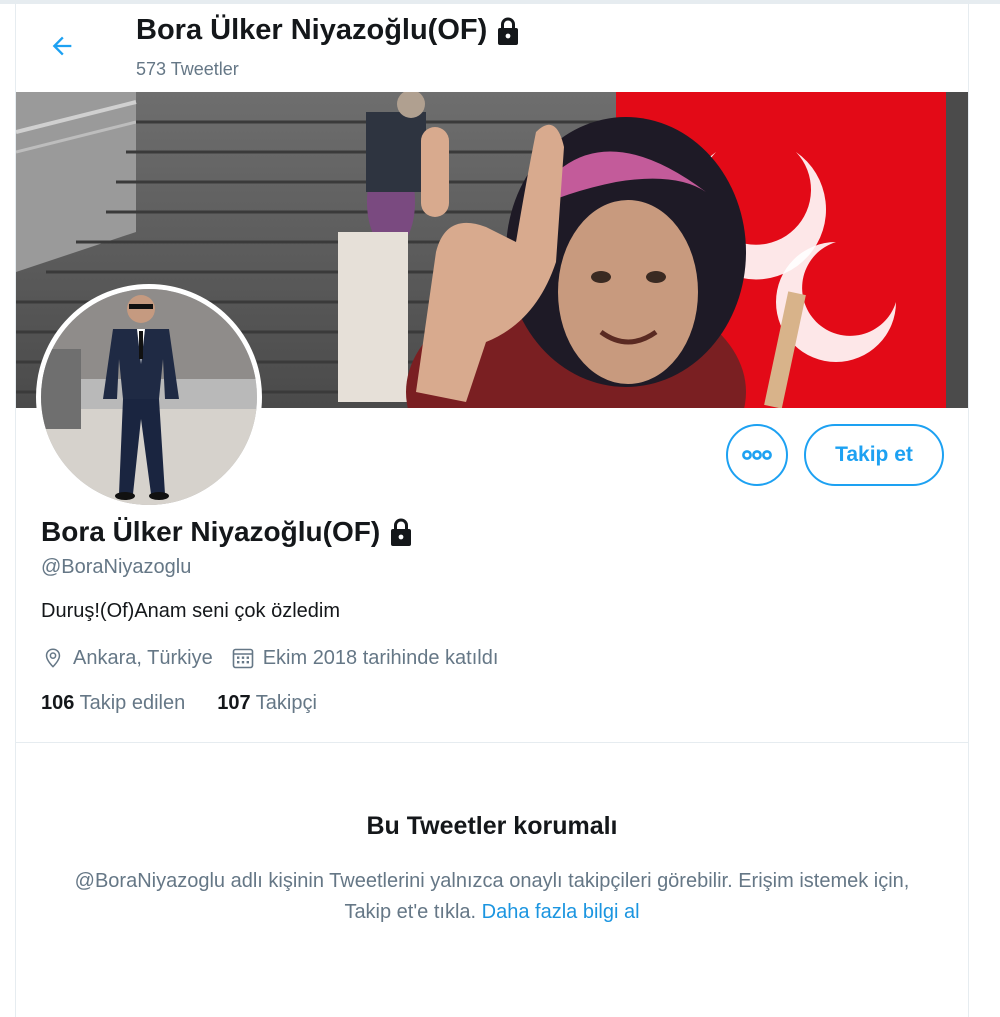  I want to click on tweet-count: 573 Tweetler, so click(187, 69).